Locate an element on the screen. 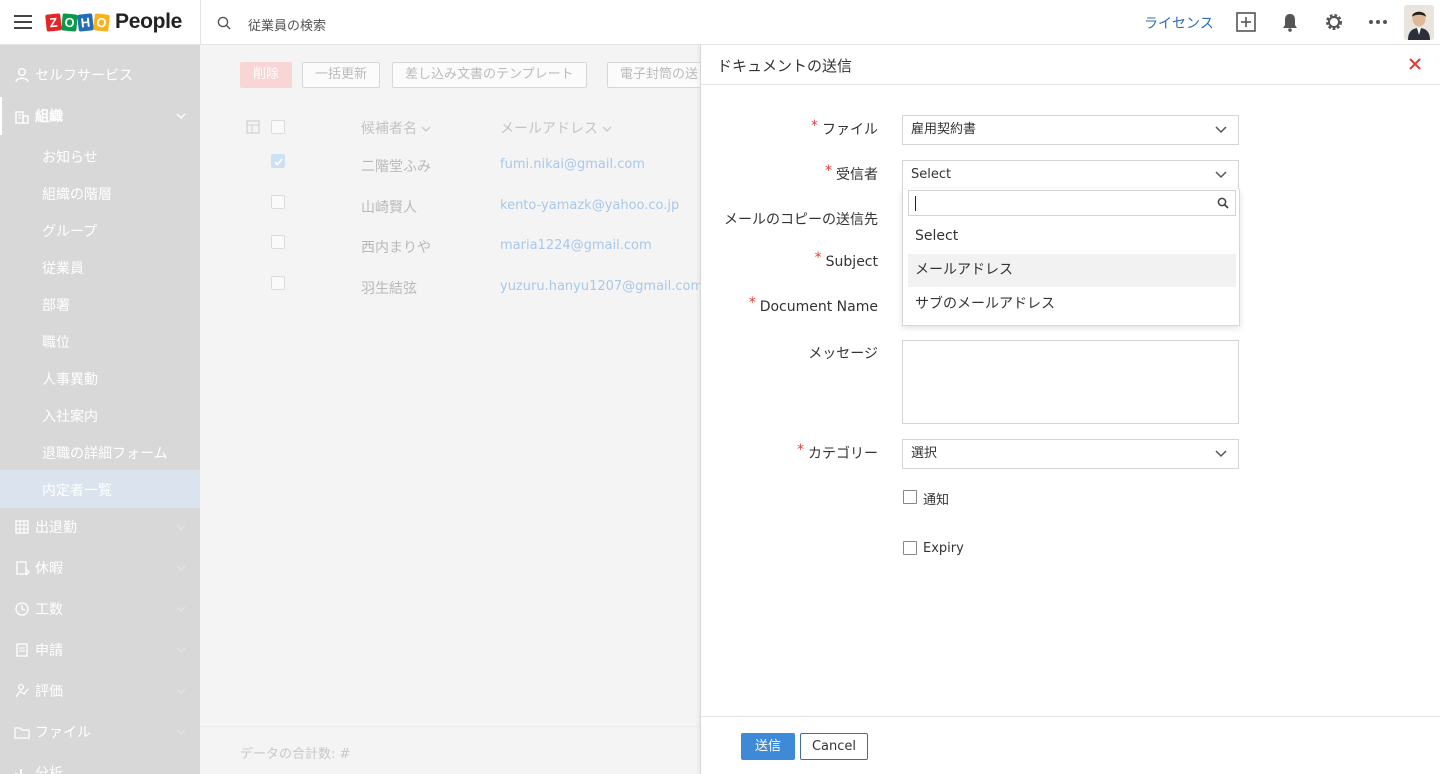 This screenshot has width=1440, height=774. sidebar-subitem-onboarding: 入社案内 is located at coordinates (70, 416).